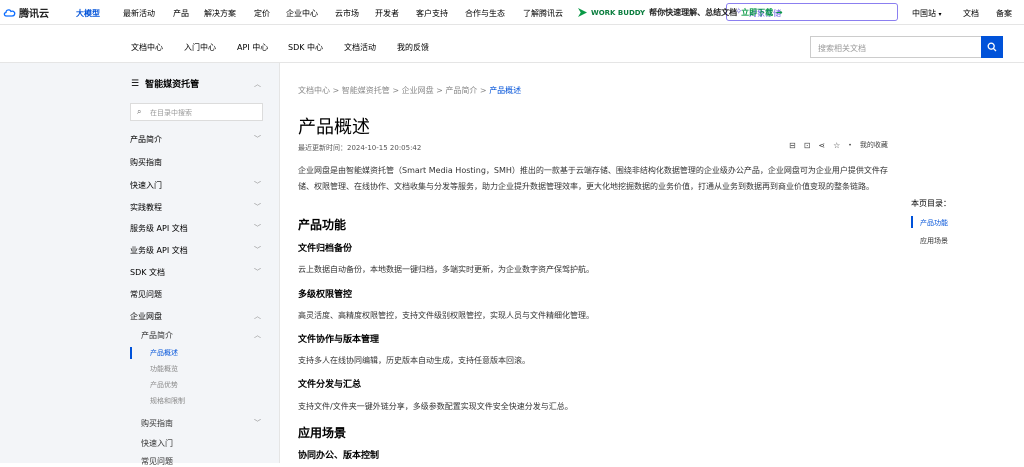 This screenshot has height=467, width=1024. Describe the element at coordinates (446, 269) in the screenshot. I see `feature-text: 云上数据自动备份，本地数据一键归档，多端实时更新，为企业数字资产保驾护航。` at that location.